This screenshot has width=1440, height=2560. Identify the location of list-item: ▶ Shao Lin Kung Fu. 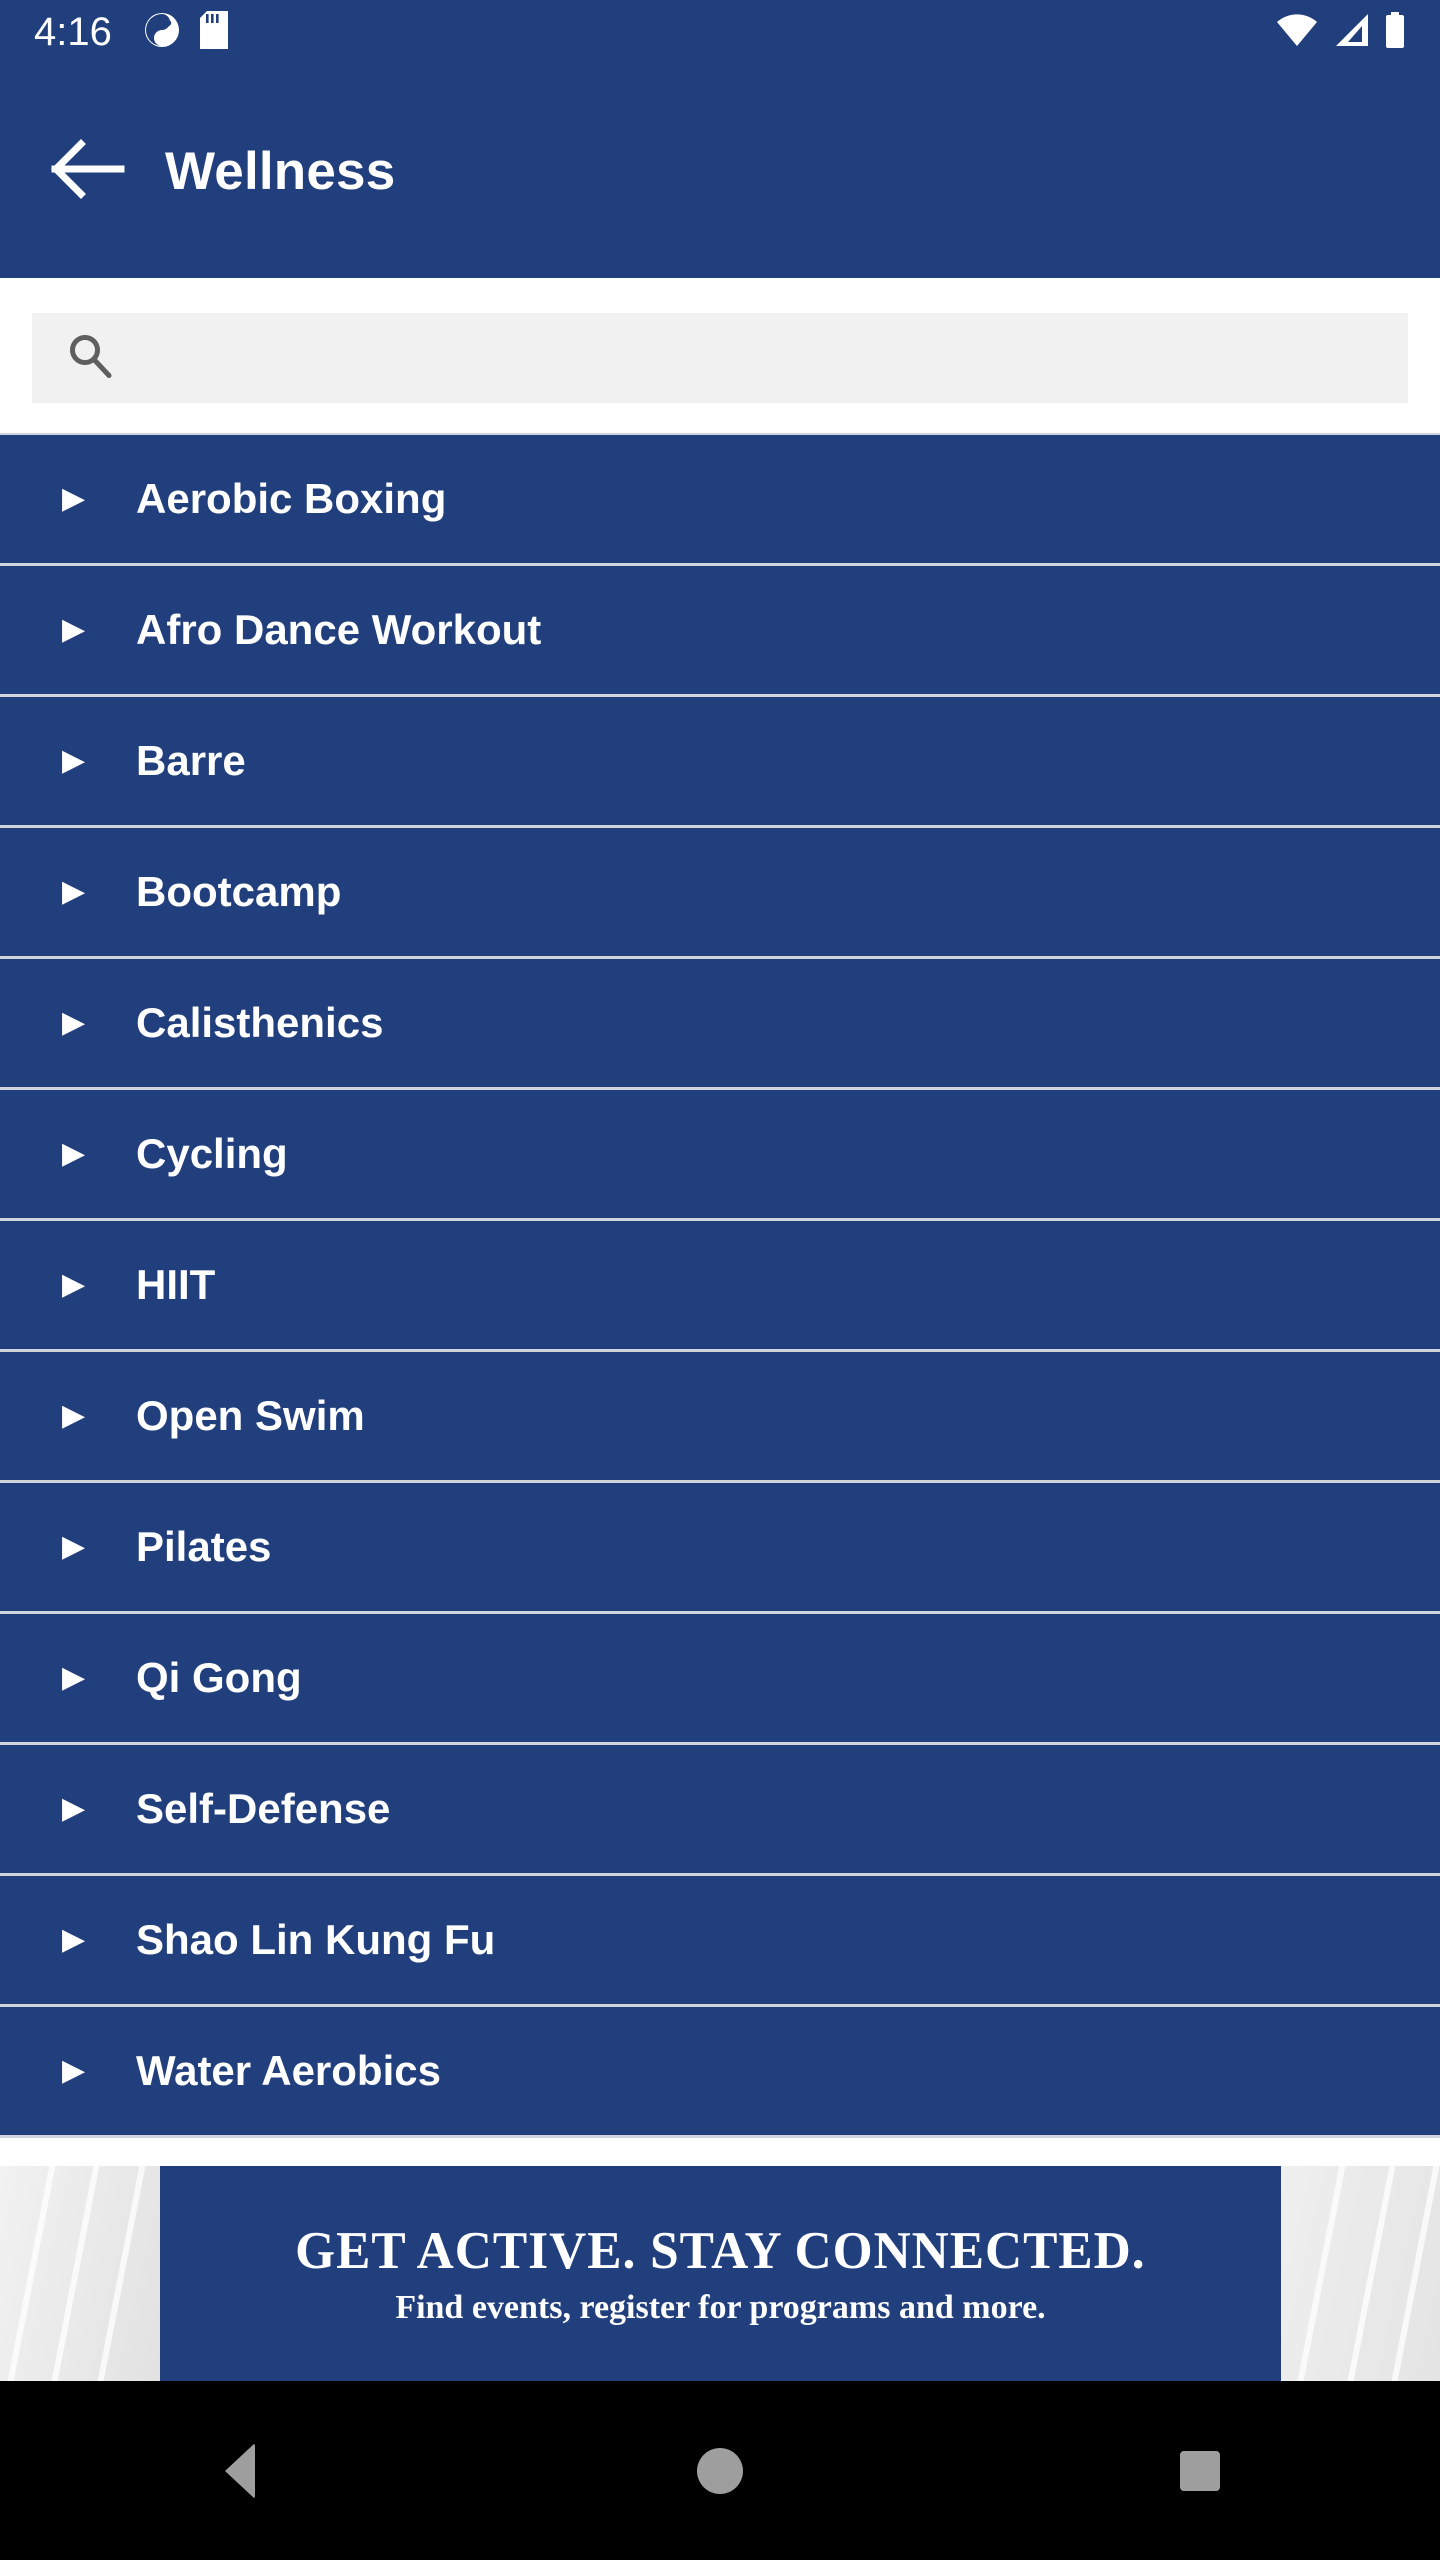
(720, 1941).